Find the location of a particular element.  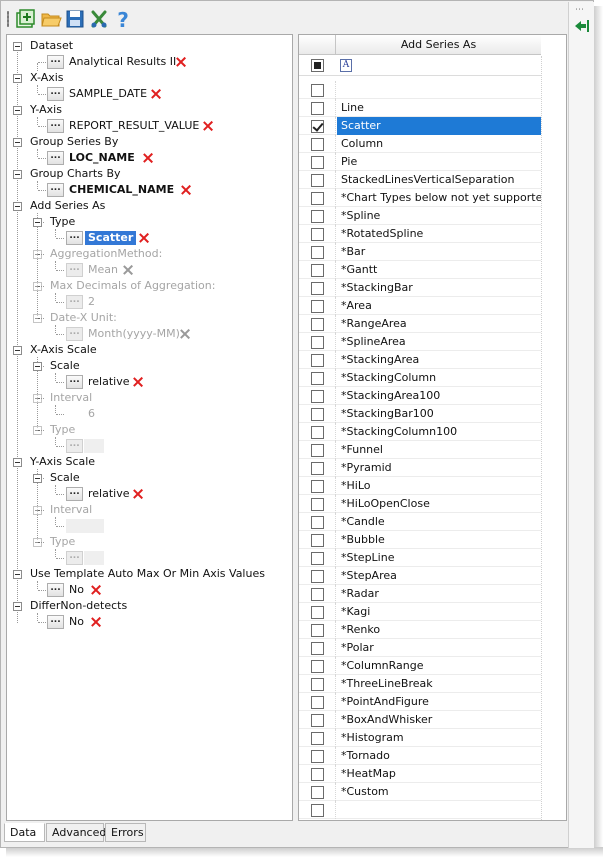

grid-row: Scatter is located at coordinates (420, 126).